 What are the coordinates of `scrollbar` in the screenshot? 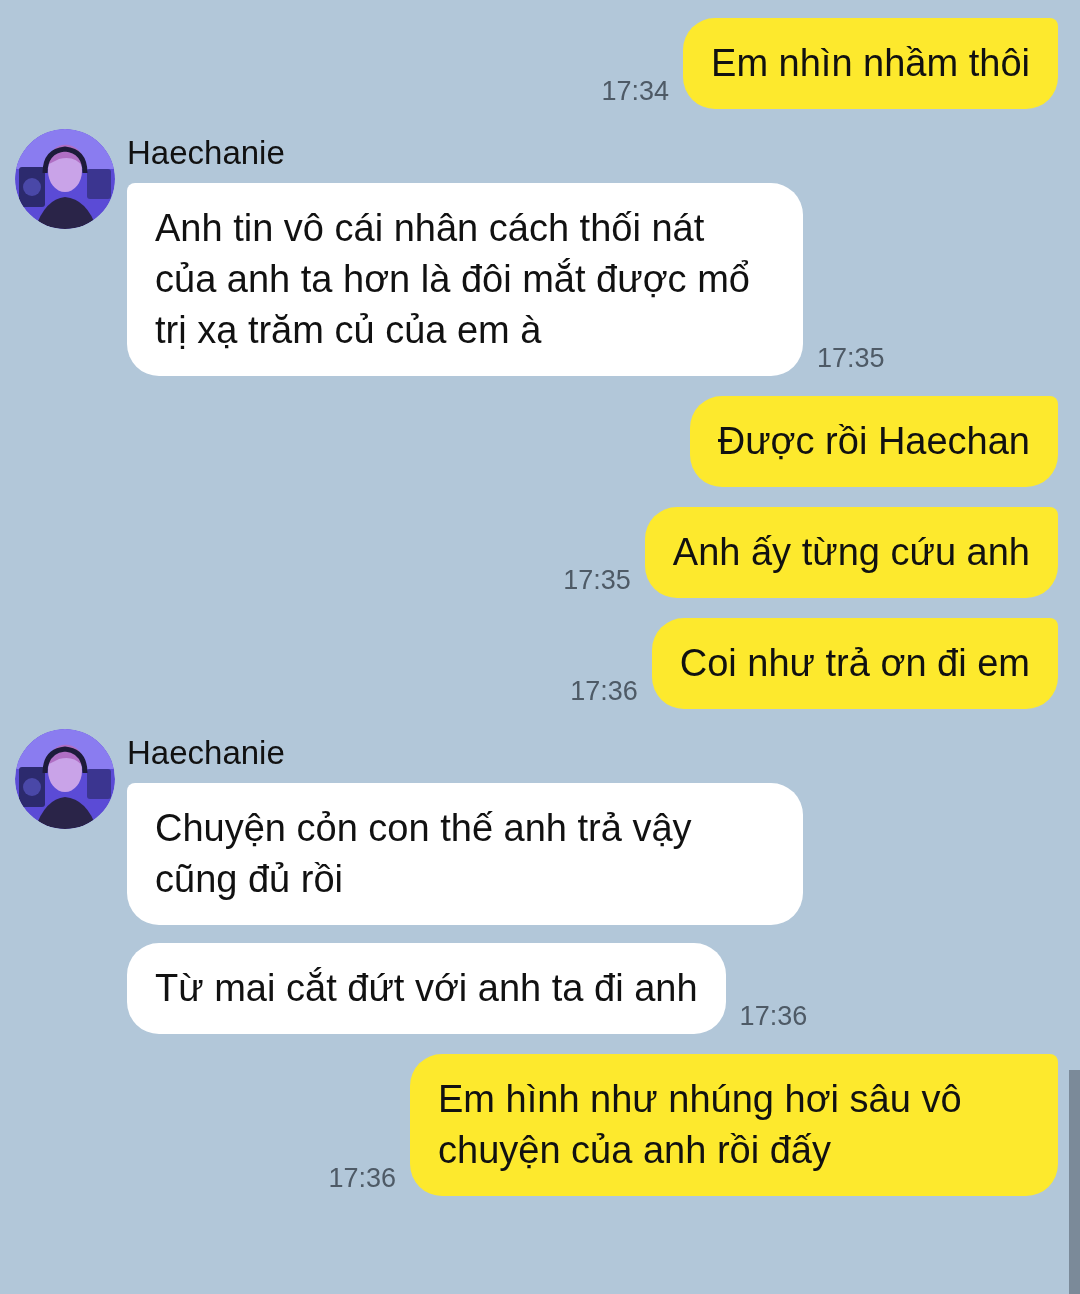 It's located at (1074, 1182).